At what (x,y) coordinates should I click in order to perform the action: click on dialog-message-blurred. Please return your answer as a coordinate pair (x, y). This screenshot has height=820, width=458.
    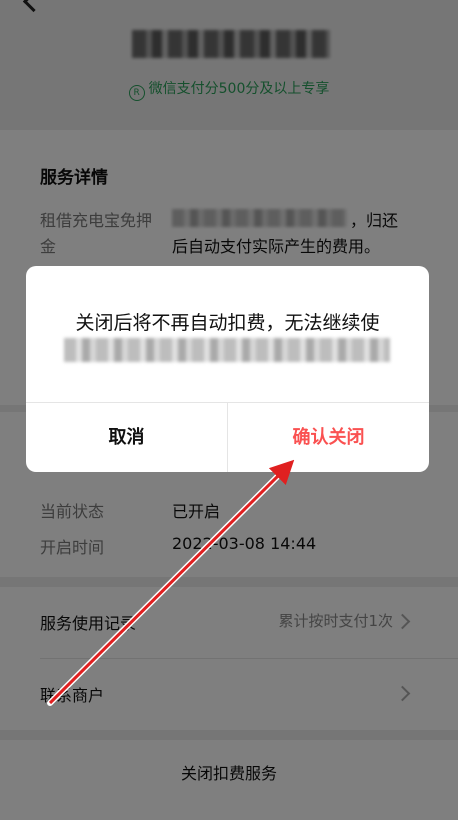
    Looking at the image, I should click on (227, 350).